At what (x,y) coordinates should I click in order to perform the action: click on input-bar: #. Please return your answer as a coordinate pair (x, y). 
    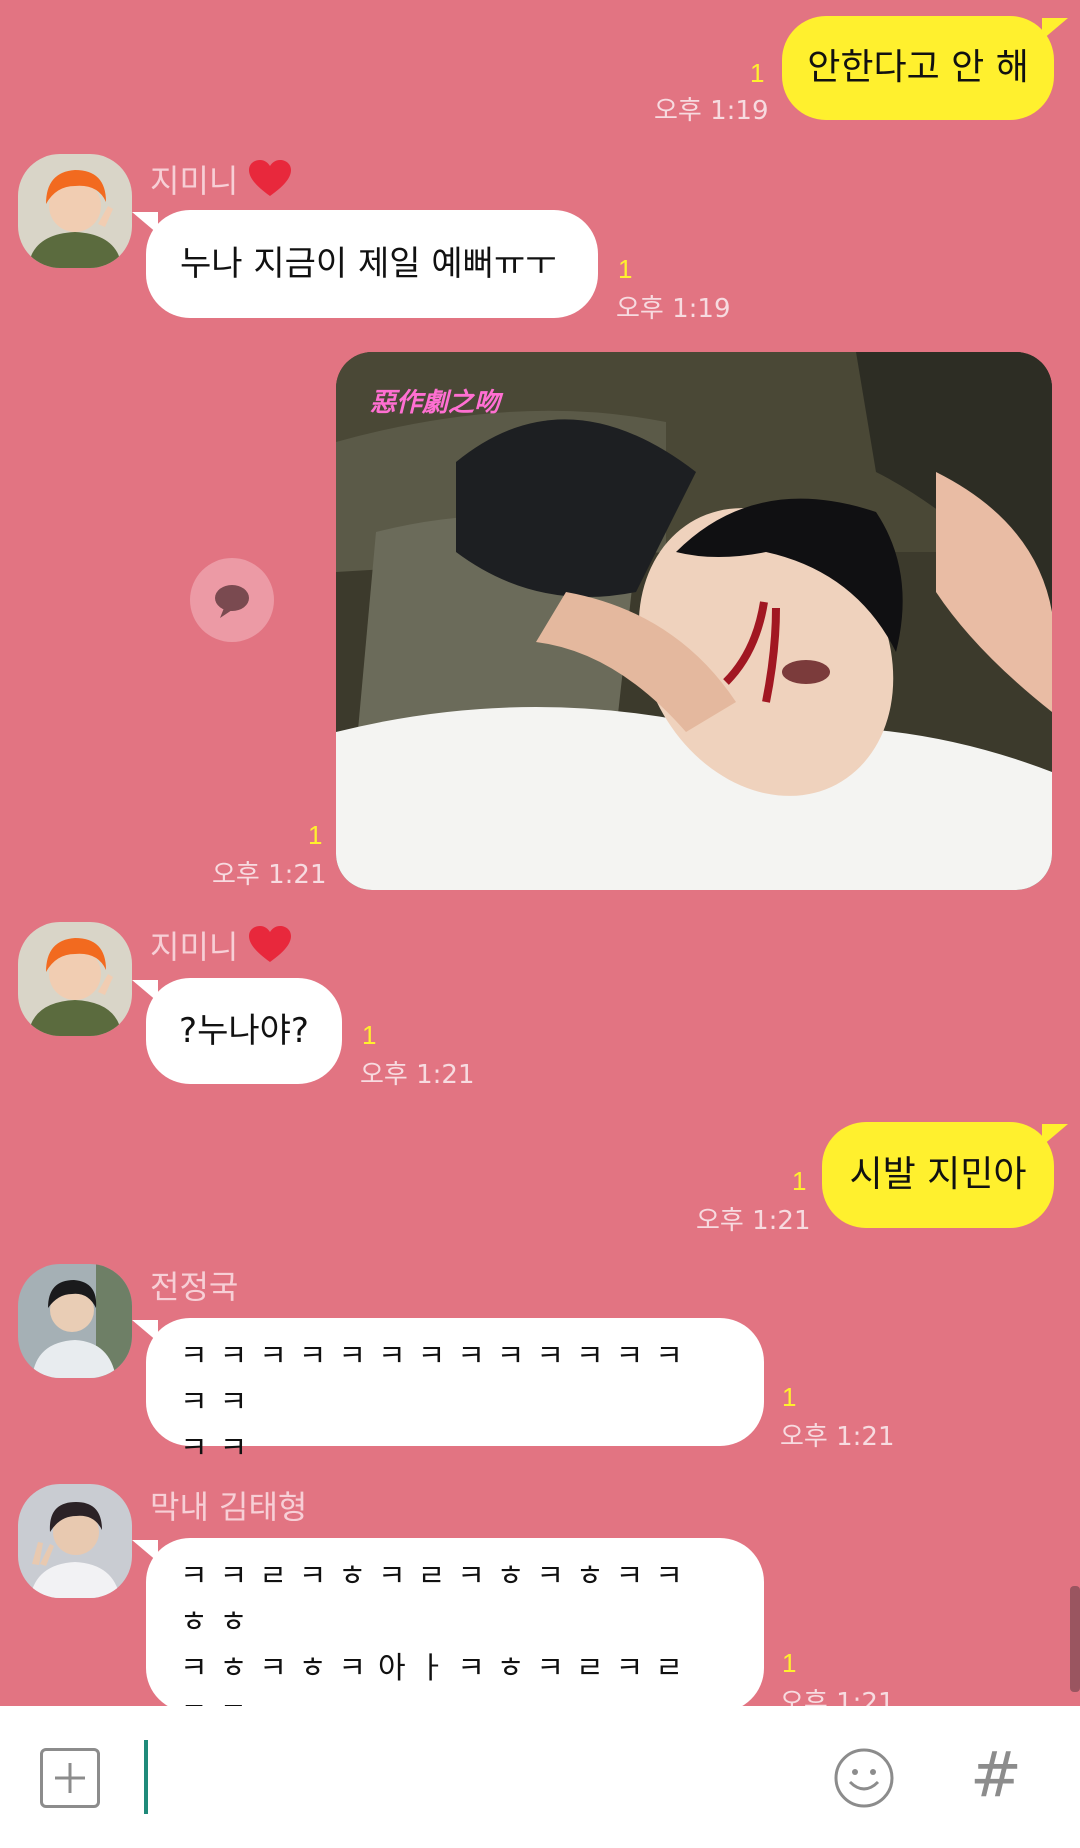
    Looking at the image, I should click on (540, 1777).